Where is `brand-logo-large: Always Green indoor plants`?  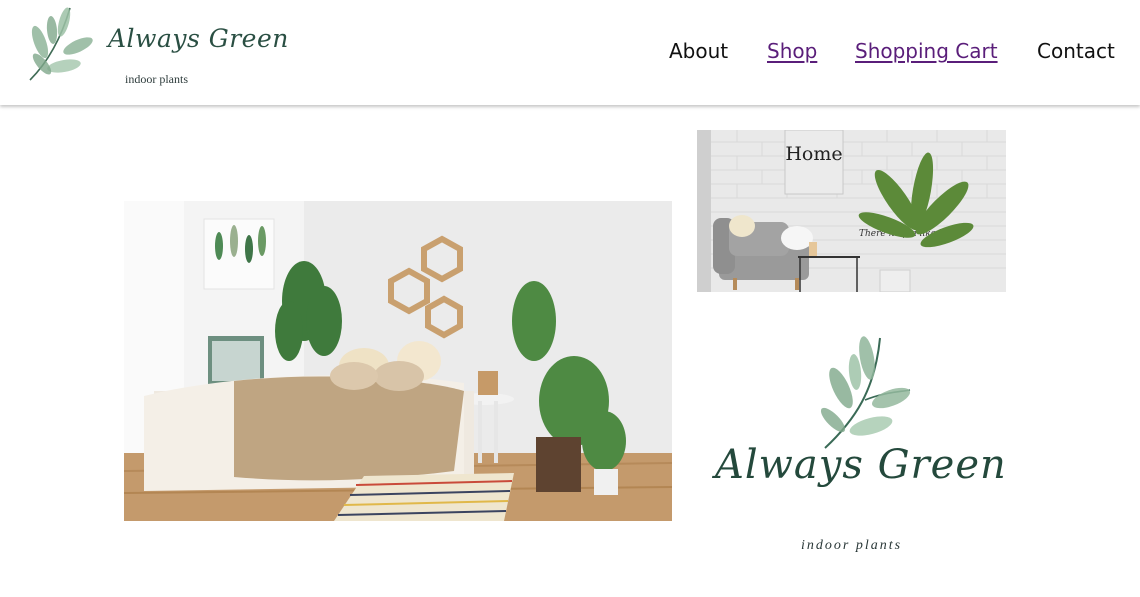
brand-logo-large: Always Green indoor plants is located at coordinates (856, 450).